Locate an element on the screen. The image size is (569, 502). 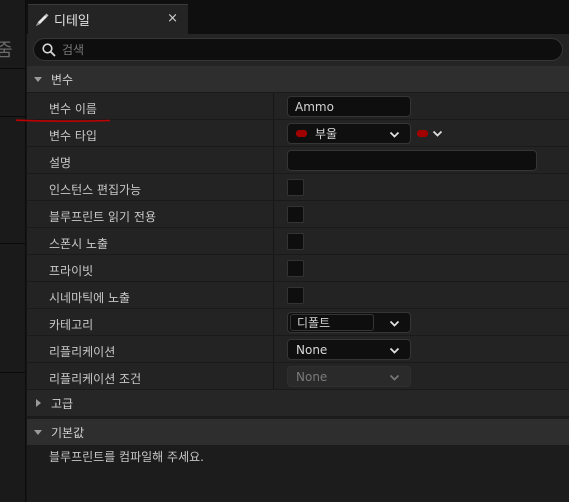
row-expose-on-spawn: 스폰시 노출 is located at coordinates (298, 241).